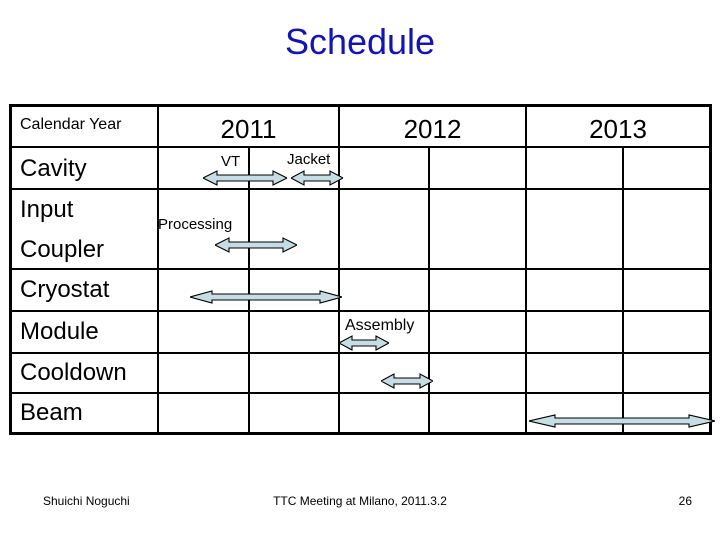  Describe the element at coordinates (231, 161) in the screenshot. I see `task-label-vt: VT` at that location.